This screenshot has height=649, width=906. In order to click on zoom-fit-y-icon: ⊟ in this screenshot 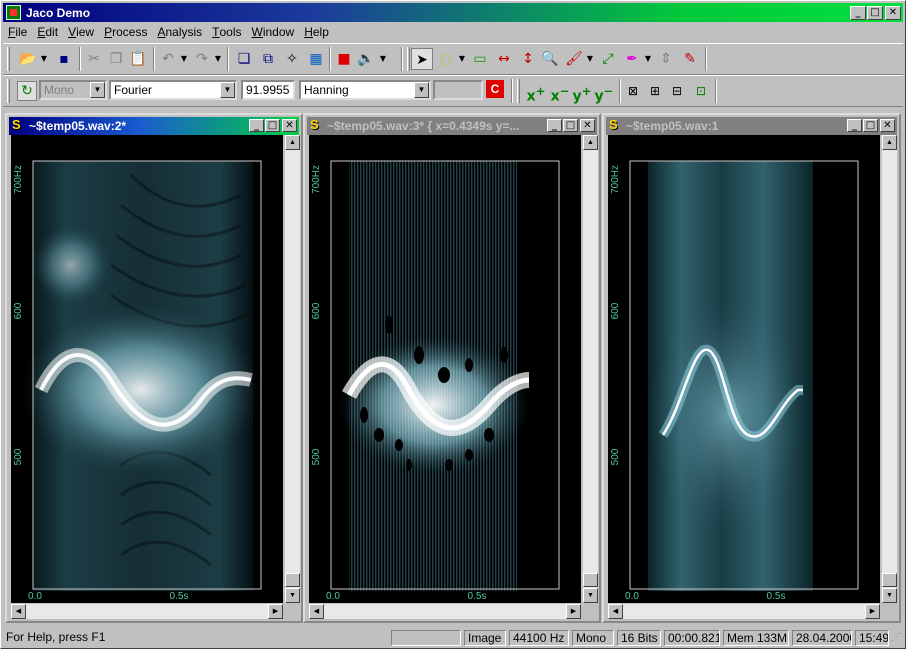, I will do `click(677, 91)`.